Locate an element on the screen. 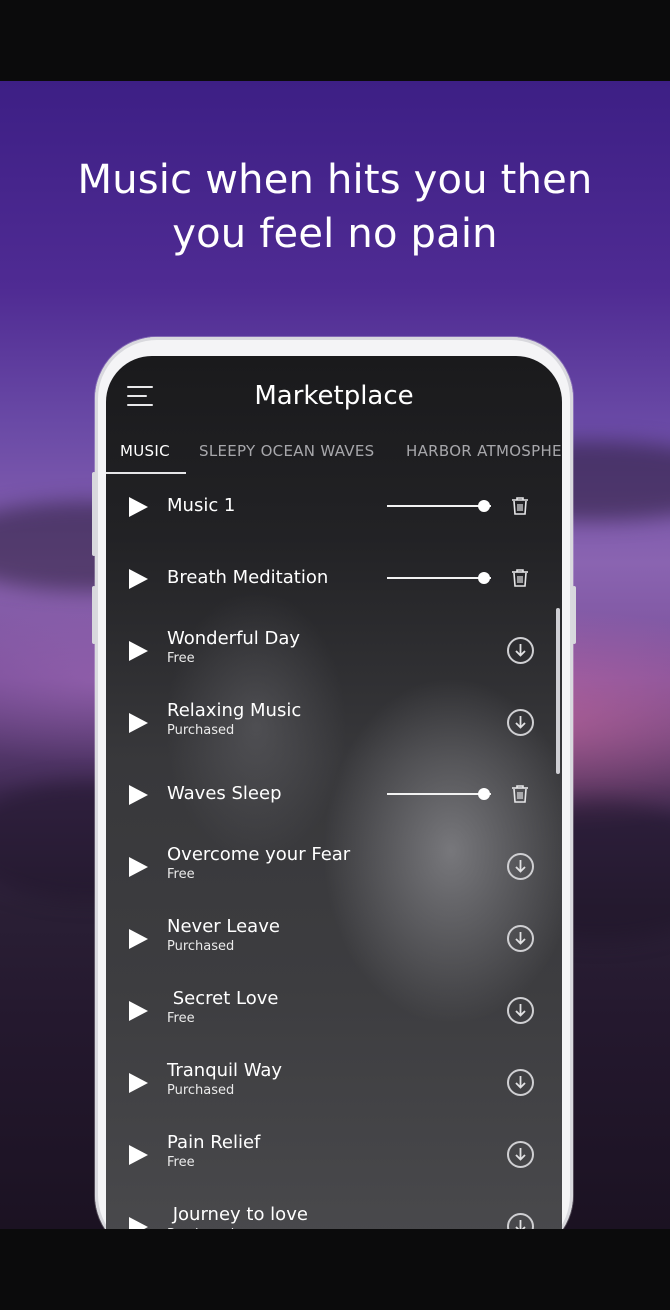  track-title: Waves Sleep is located at coordinates (224, 793).